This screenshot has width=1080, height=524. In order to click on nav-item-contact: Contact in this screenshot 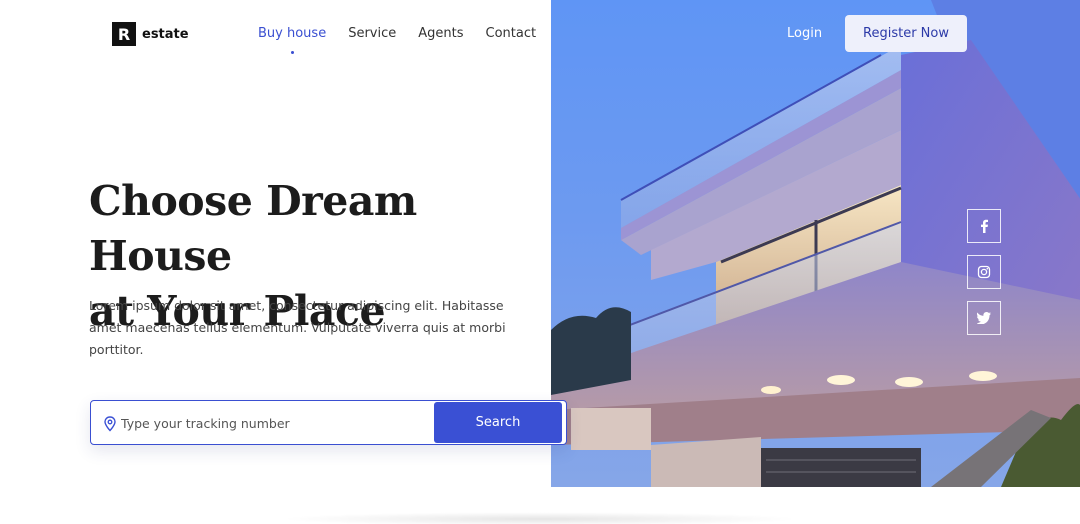, I will do `click(511, 33)`.